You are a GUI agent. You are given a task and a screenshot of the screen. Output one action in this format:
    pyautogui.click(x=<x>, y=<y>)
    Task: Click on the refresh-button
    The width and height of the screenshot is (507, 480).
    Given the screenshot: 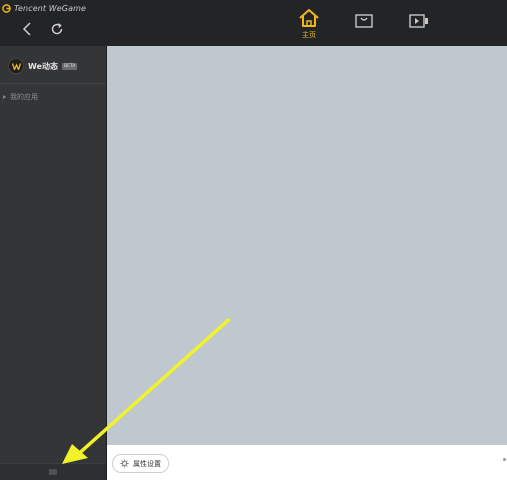 What is the action you would take?
    pyautogui.click(x=57, y=29)
    